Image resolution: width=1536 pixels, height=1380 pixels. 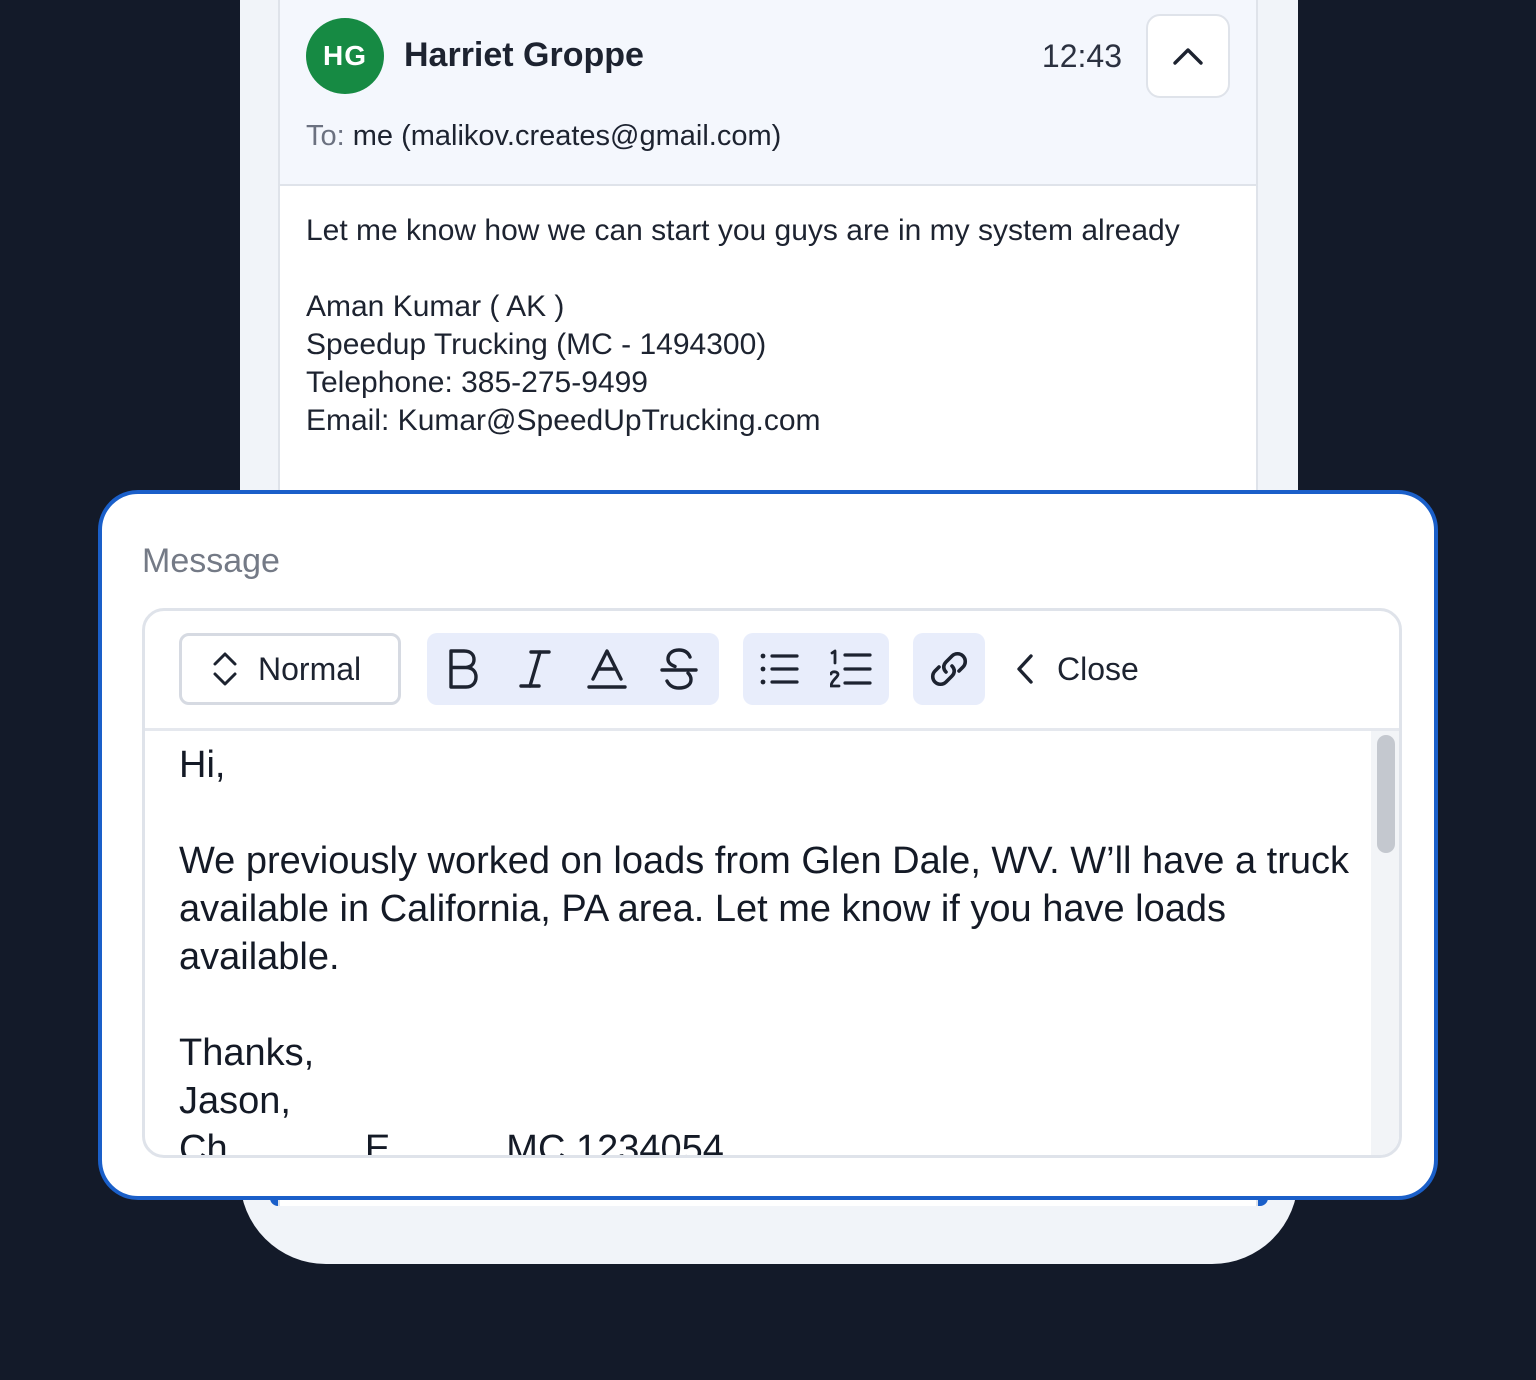 I want to click on message-greeting: Hi,, so click(x=202, y=765).